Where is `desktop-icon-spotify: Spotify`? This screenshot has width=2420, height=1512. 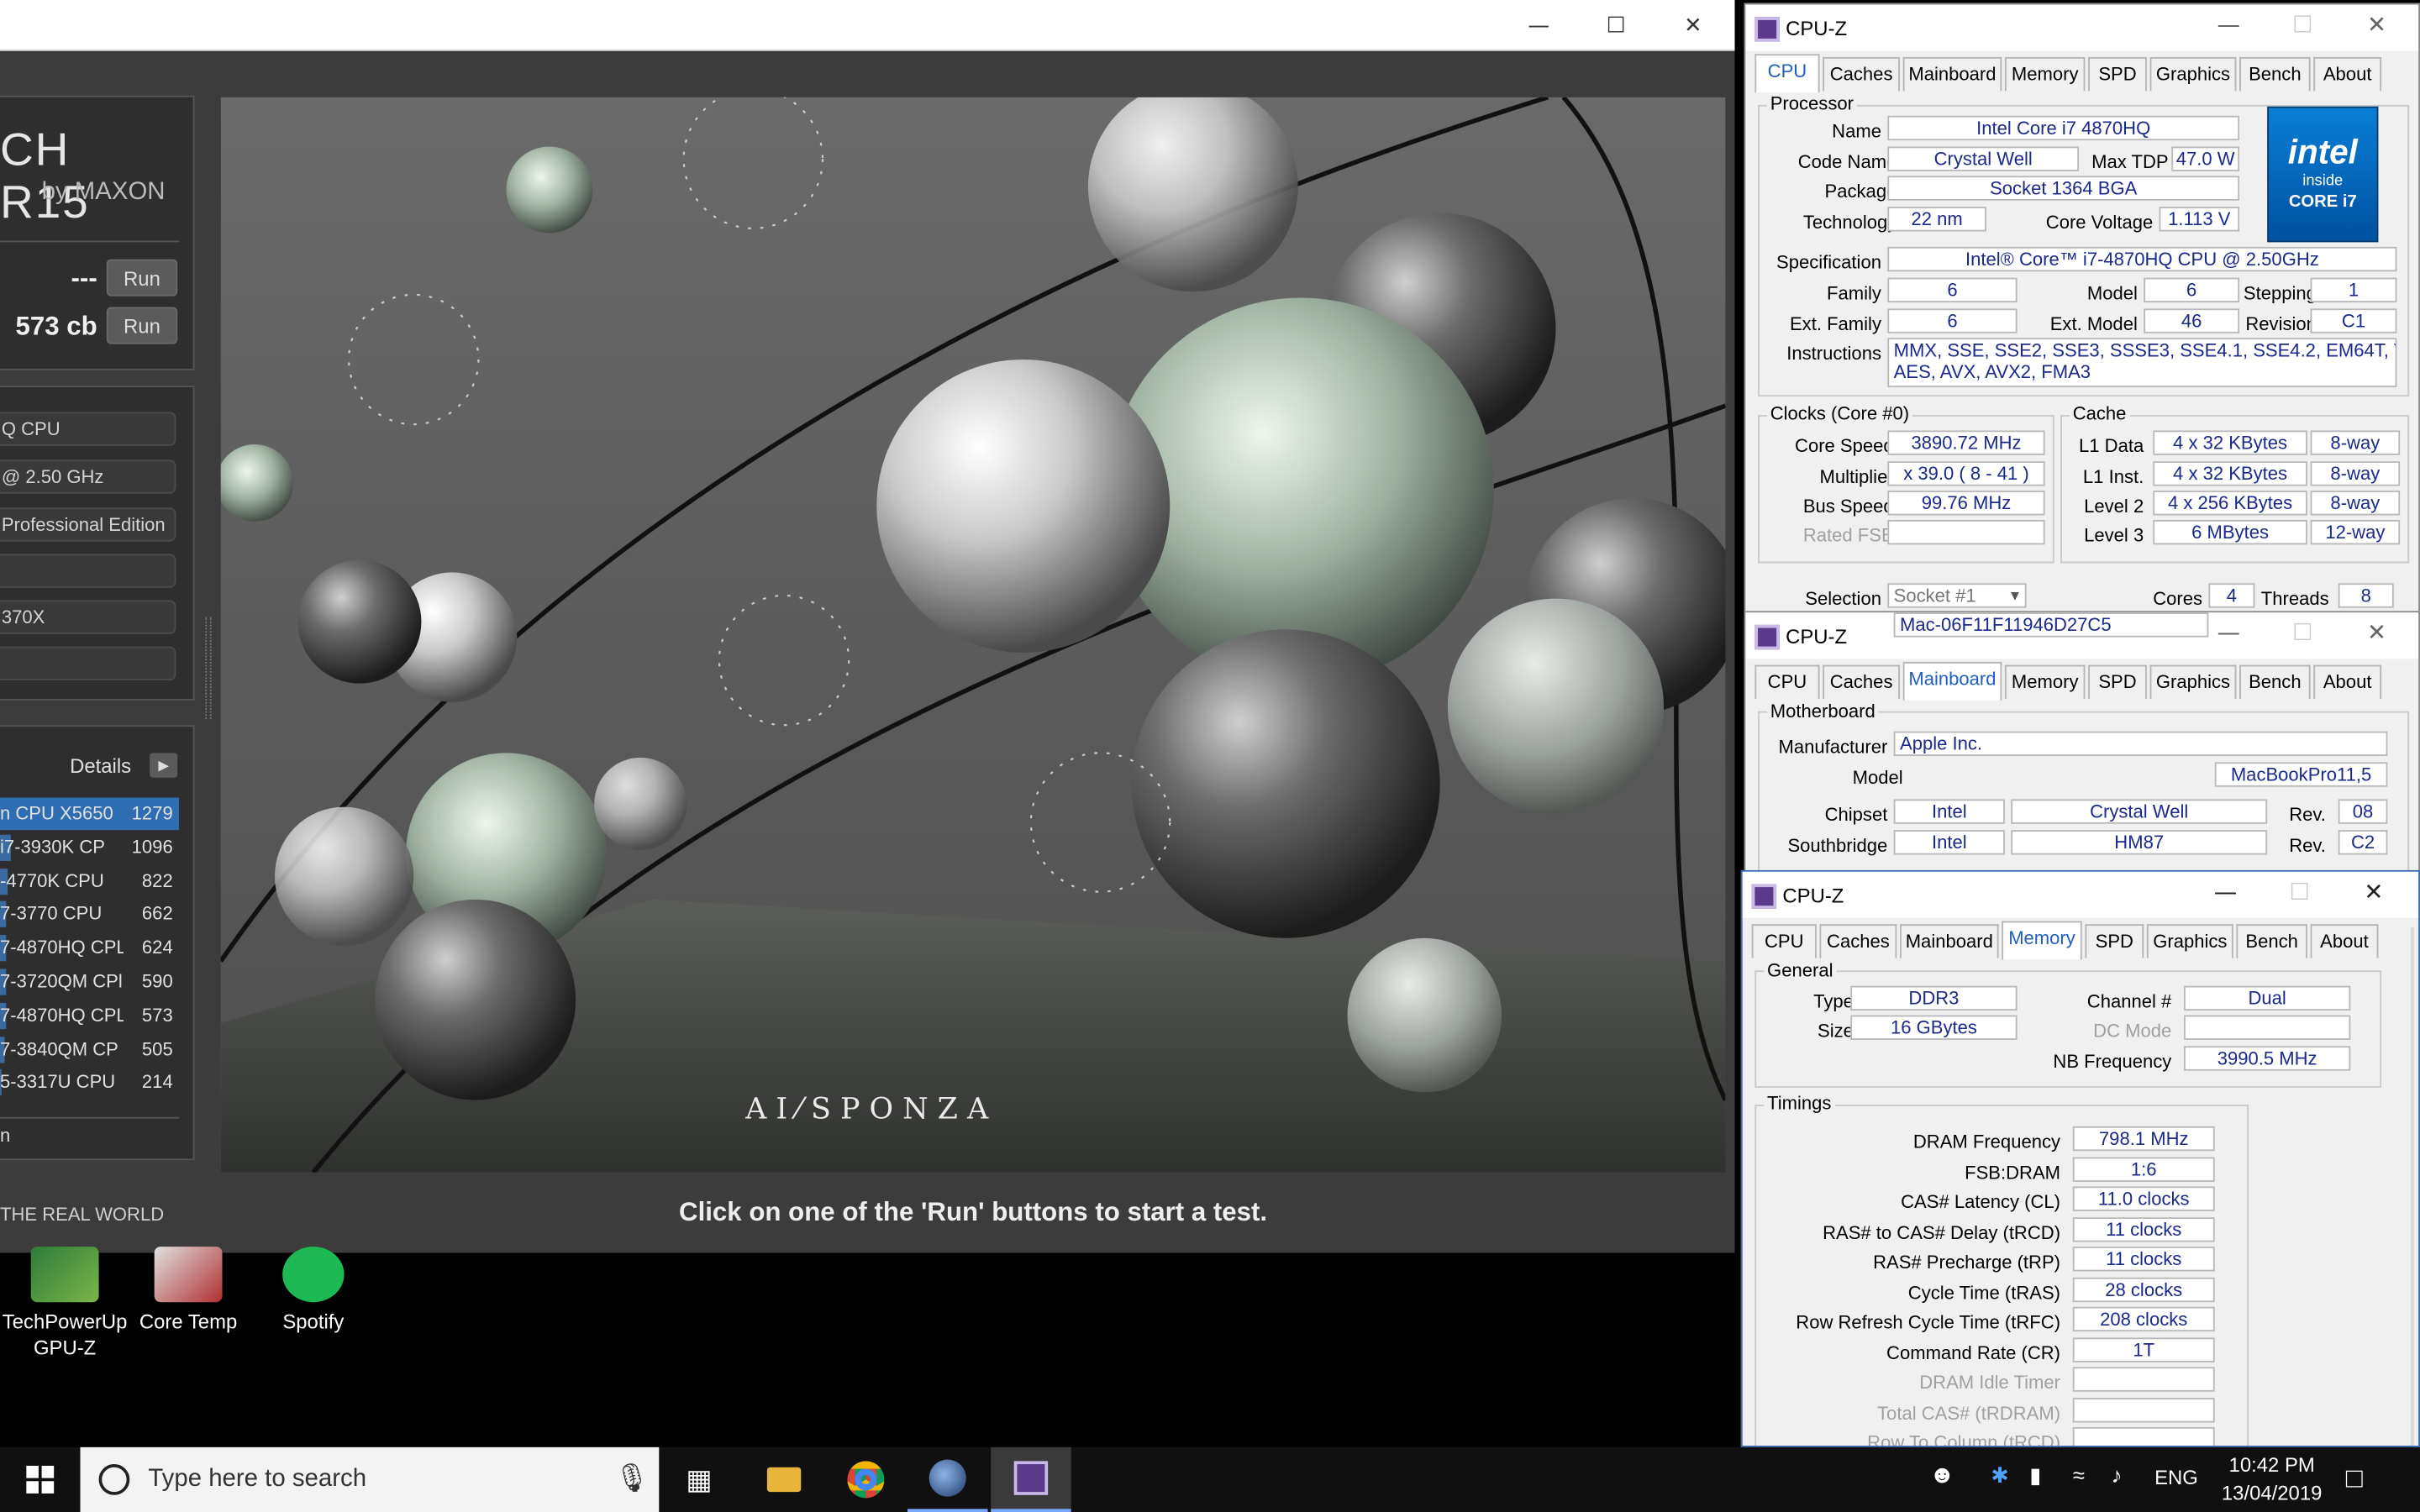 desktop-icon-spotify: Spotify is located at coordinates (314, 1291).